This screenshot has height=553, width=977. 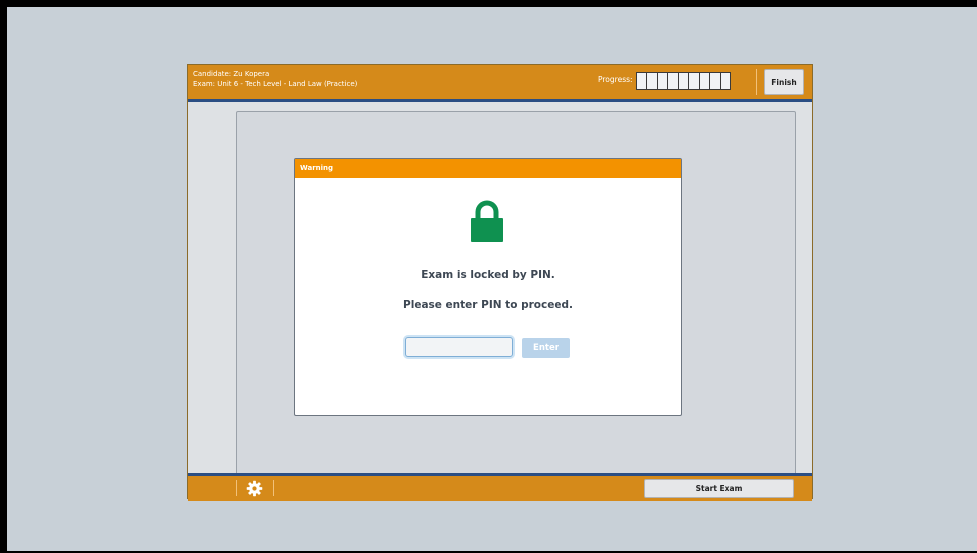 I want to click on start-exam-button: Start Exam, so click(x=719, y=488).